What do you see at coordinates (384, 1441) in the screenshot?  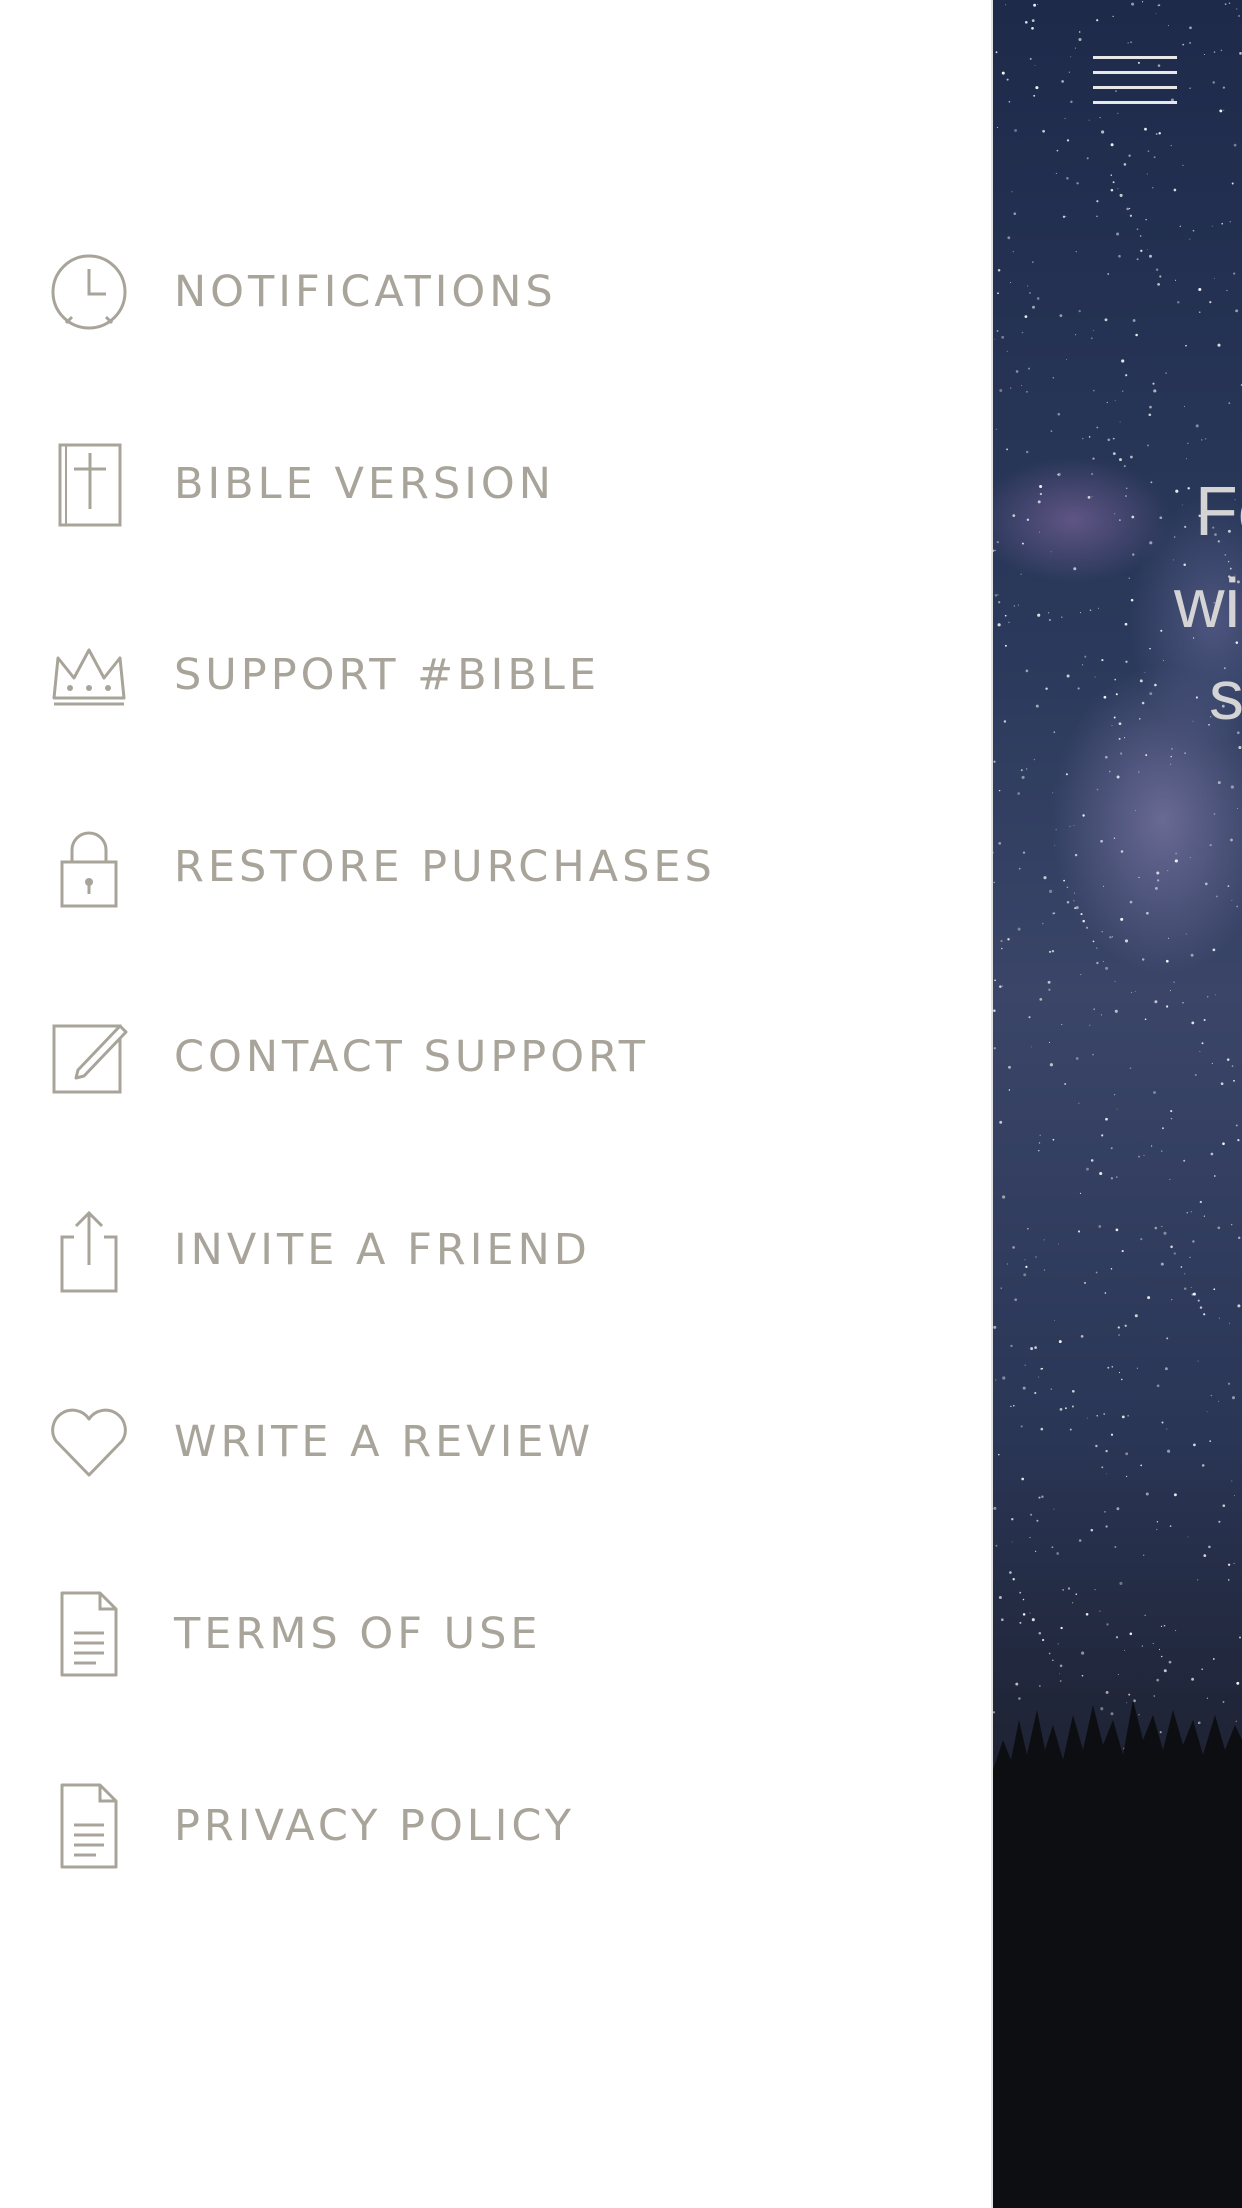 I see `drawer-item-label: WRITE A REVIEW` at bounding box center [384, 1441].